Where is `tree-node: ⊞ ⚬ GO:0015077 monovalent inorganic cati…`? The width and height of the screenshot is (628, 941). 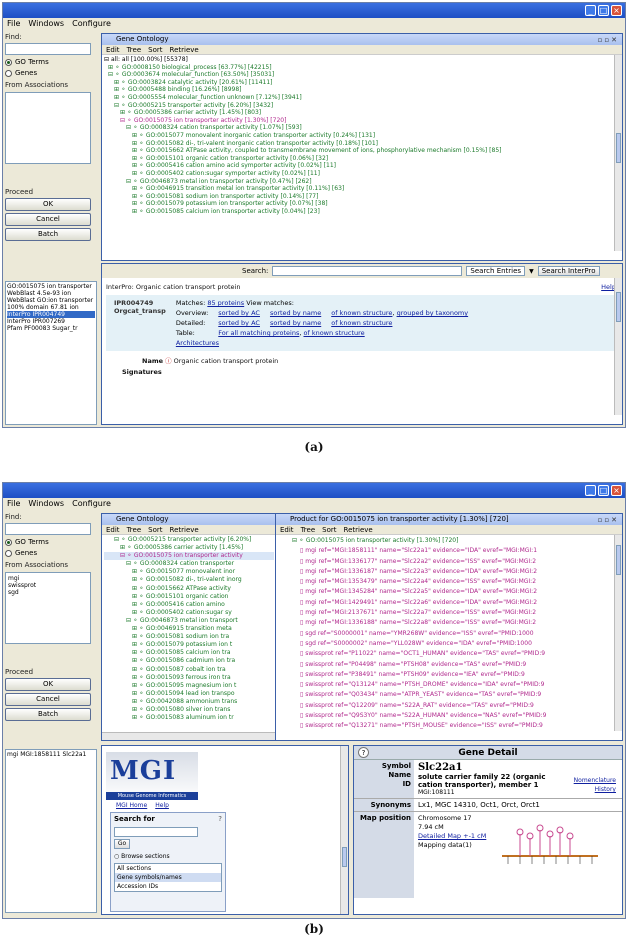 tree-node: ⊞ ⚬ GO:0015077 monovalent inorganic cati… is located at coordinates (362, 136).